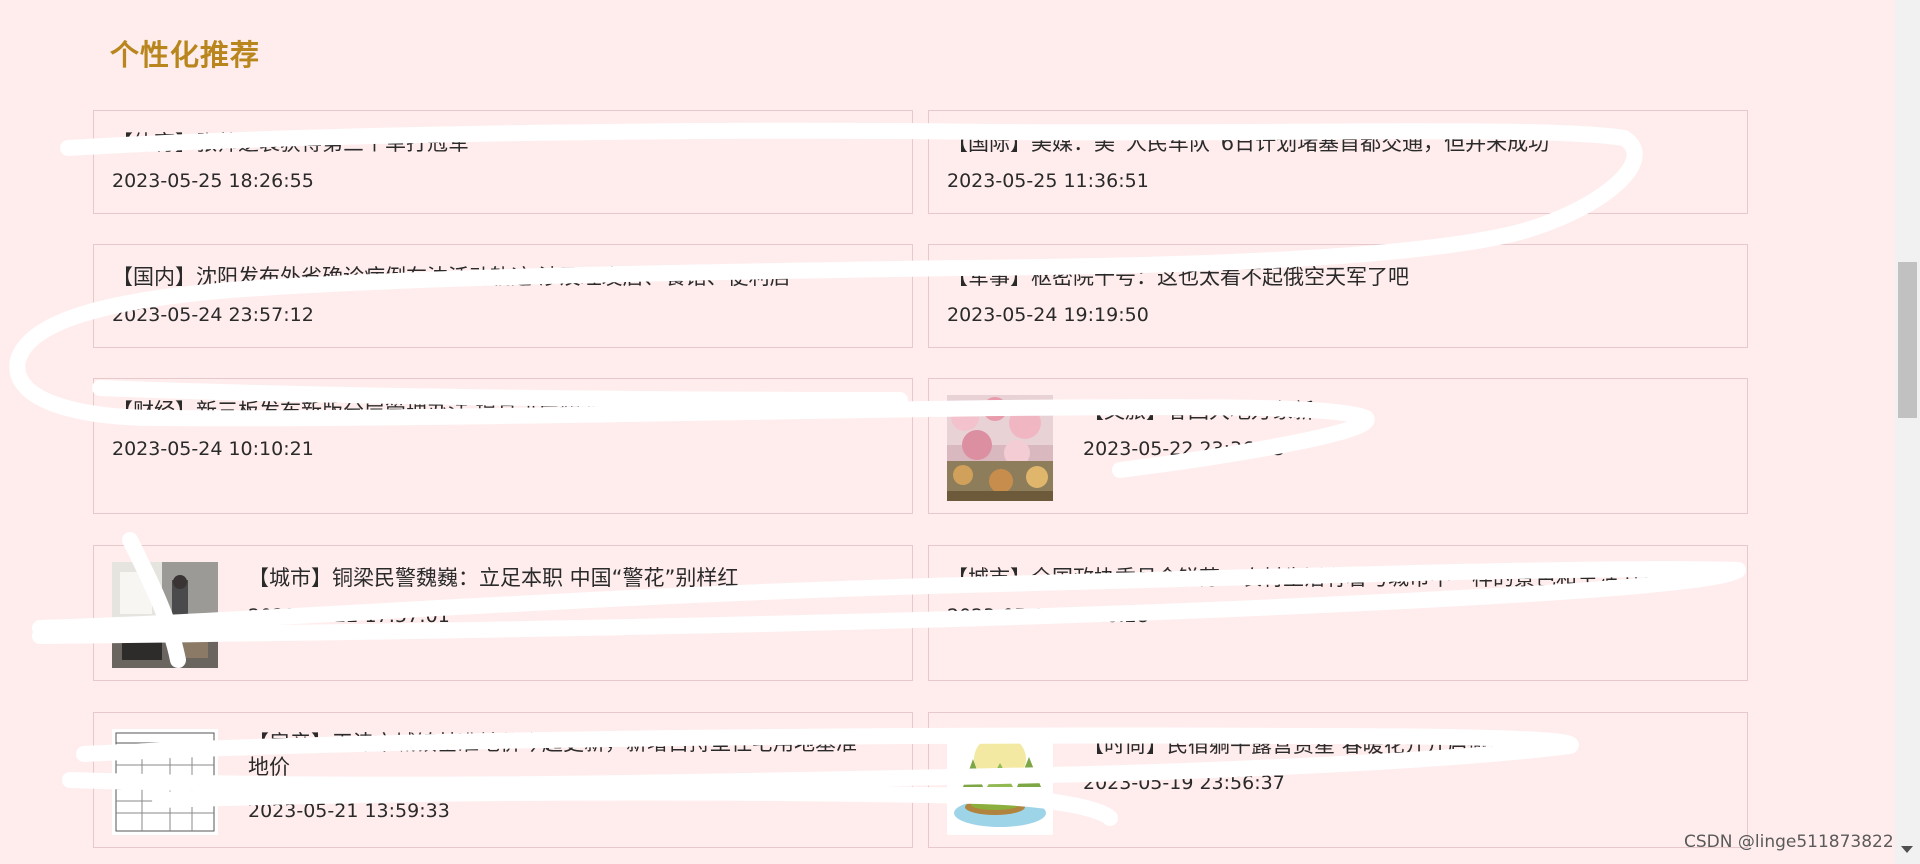  What do you see at coordinates (493, 578) in the screenshot?
I see `news-title: 【城市】铜梁民警魏巍：立足本职 中国“警花”别样红` at bounding box center [493, 578].